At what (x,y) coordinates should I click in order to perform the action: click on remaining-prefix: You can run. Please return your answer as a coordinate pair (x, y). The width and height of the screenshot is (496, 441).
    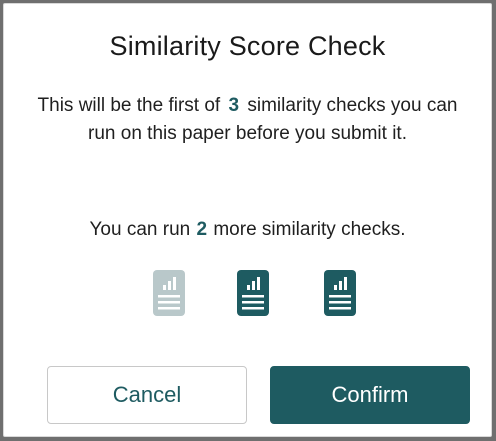
    Looking at the image, I should click on (140, 229).